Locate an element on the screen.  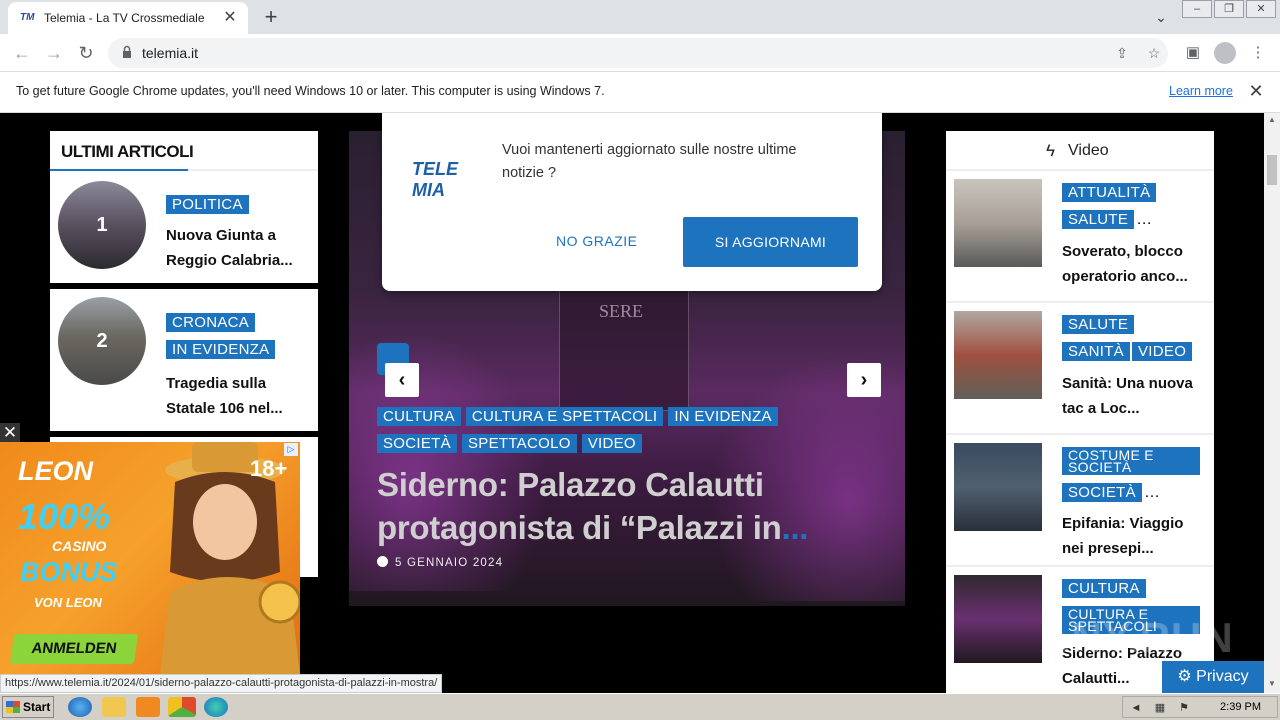
category-tag: POLITICA is located at coordinates (207, 204).